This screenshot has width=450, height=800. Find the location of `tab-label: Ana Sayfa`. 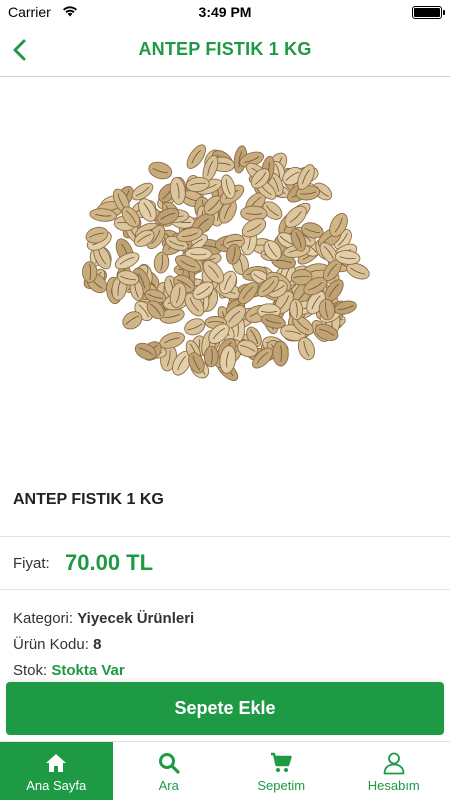

tab-label: Ana Sayfa is located at coordinates (56, 785).